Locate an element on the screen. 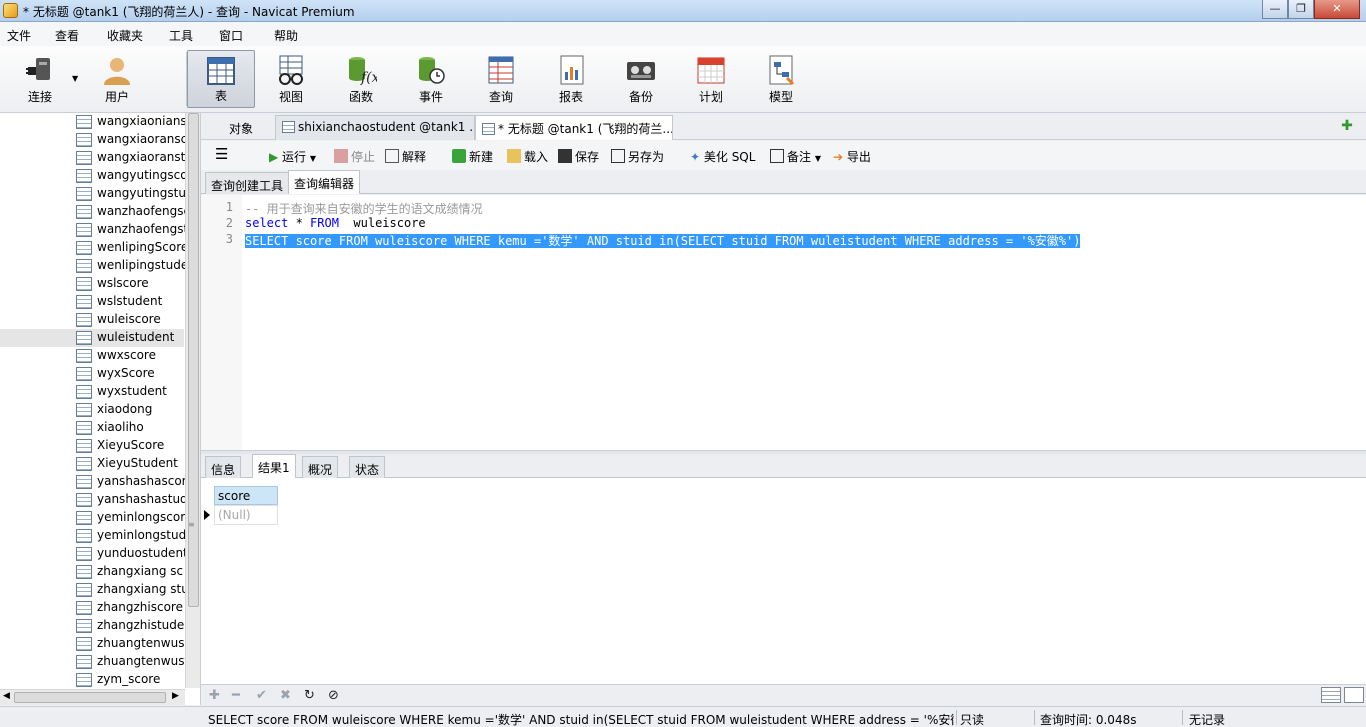  menu-favorites: 收藏夹 is located at coordinates (125, 35).